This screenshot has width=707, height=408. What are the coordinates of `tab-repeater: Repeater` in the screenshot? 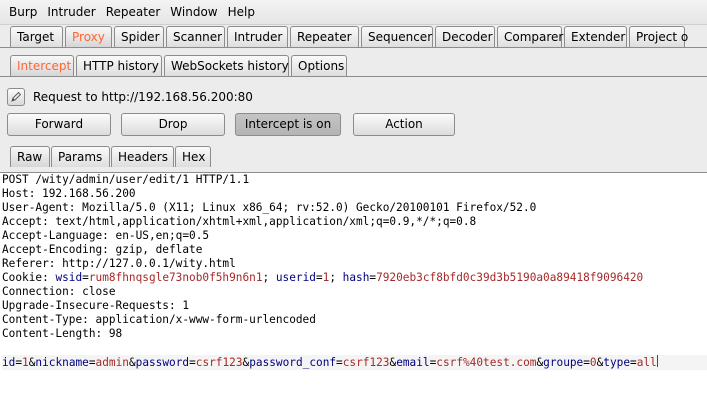 It's located at (324, 36).